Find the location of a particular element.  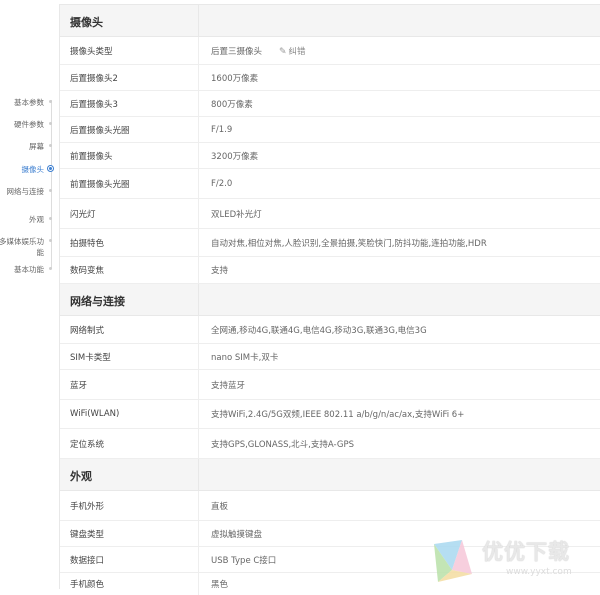

table-row: 闪光灯 双LED补光灯 is located at coordinates (330, 214).